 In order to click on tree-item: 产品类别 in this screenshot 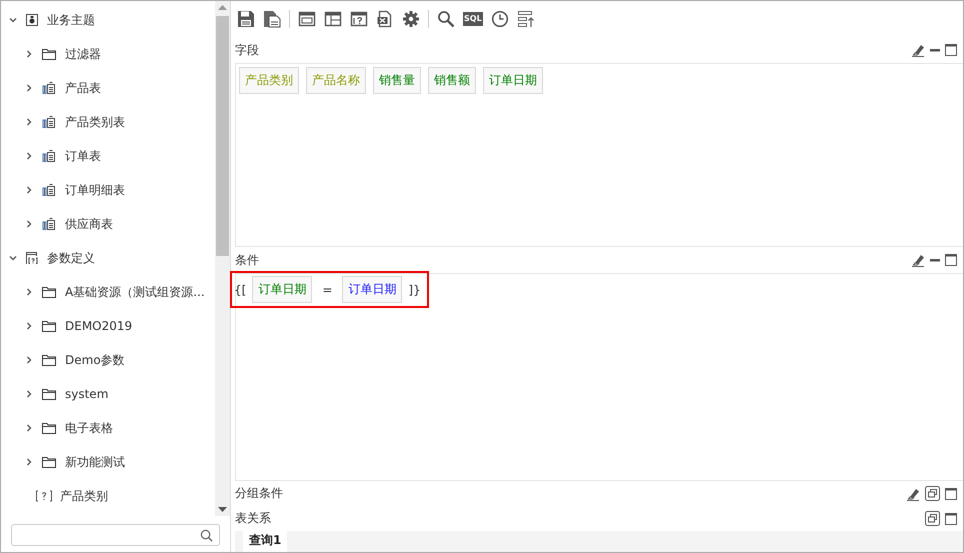, I will do `click(84, 496)`.